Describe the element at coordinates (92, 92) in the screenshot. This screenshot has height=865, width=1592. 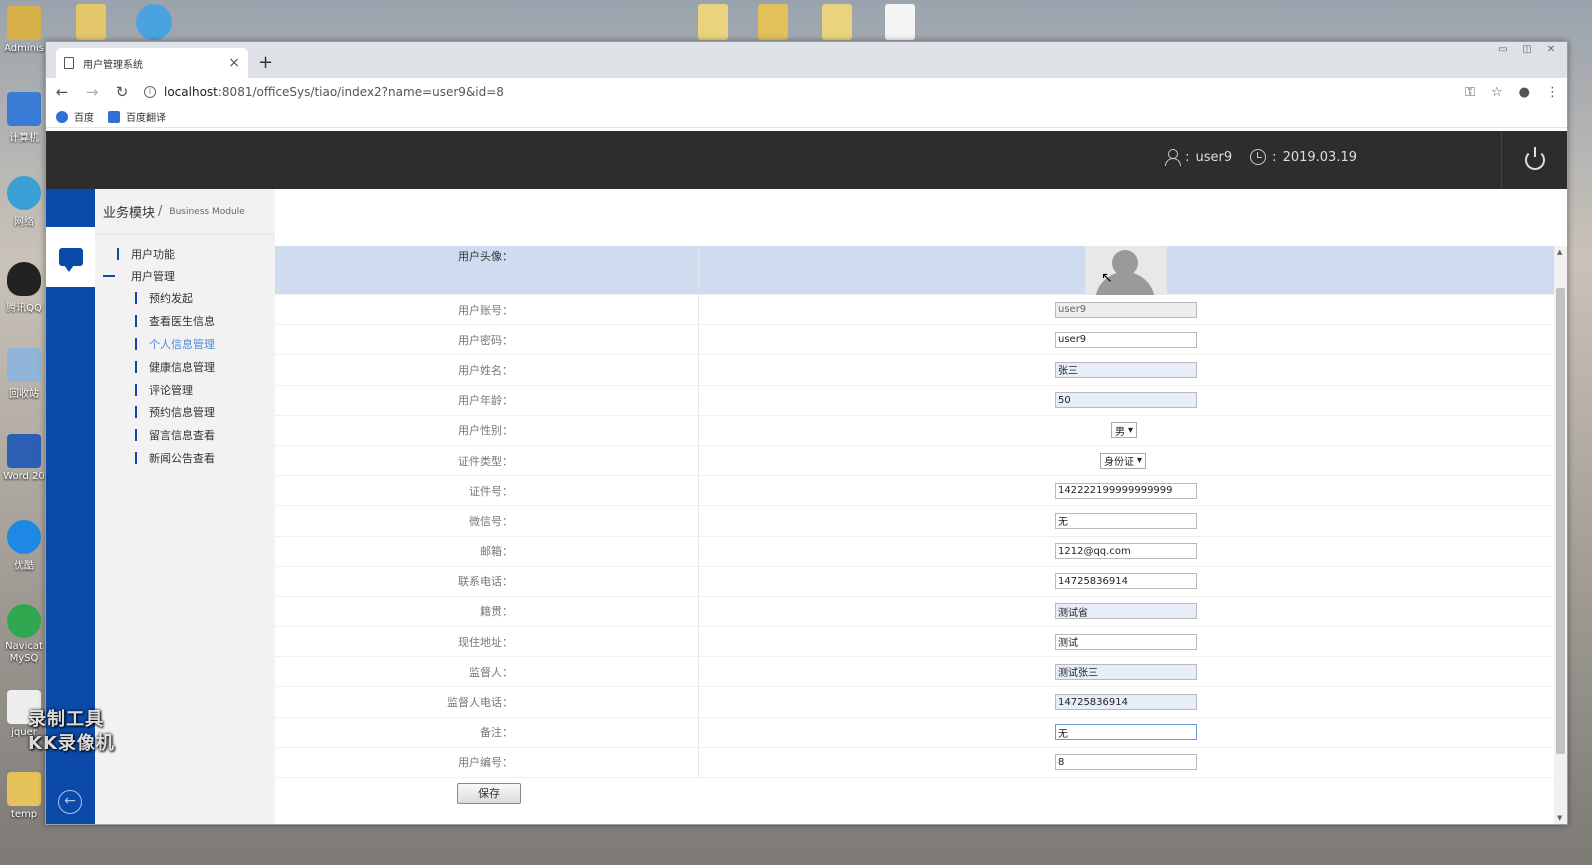
I see `forward-icon: →` at that location.